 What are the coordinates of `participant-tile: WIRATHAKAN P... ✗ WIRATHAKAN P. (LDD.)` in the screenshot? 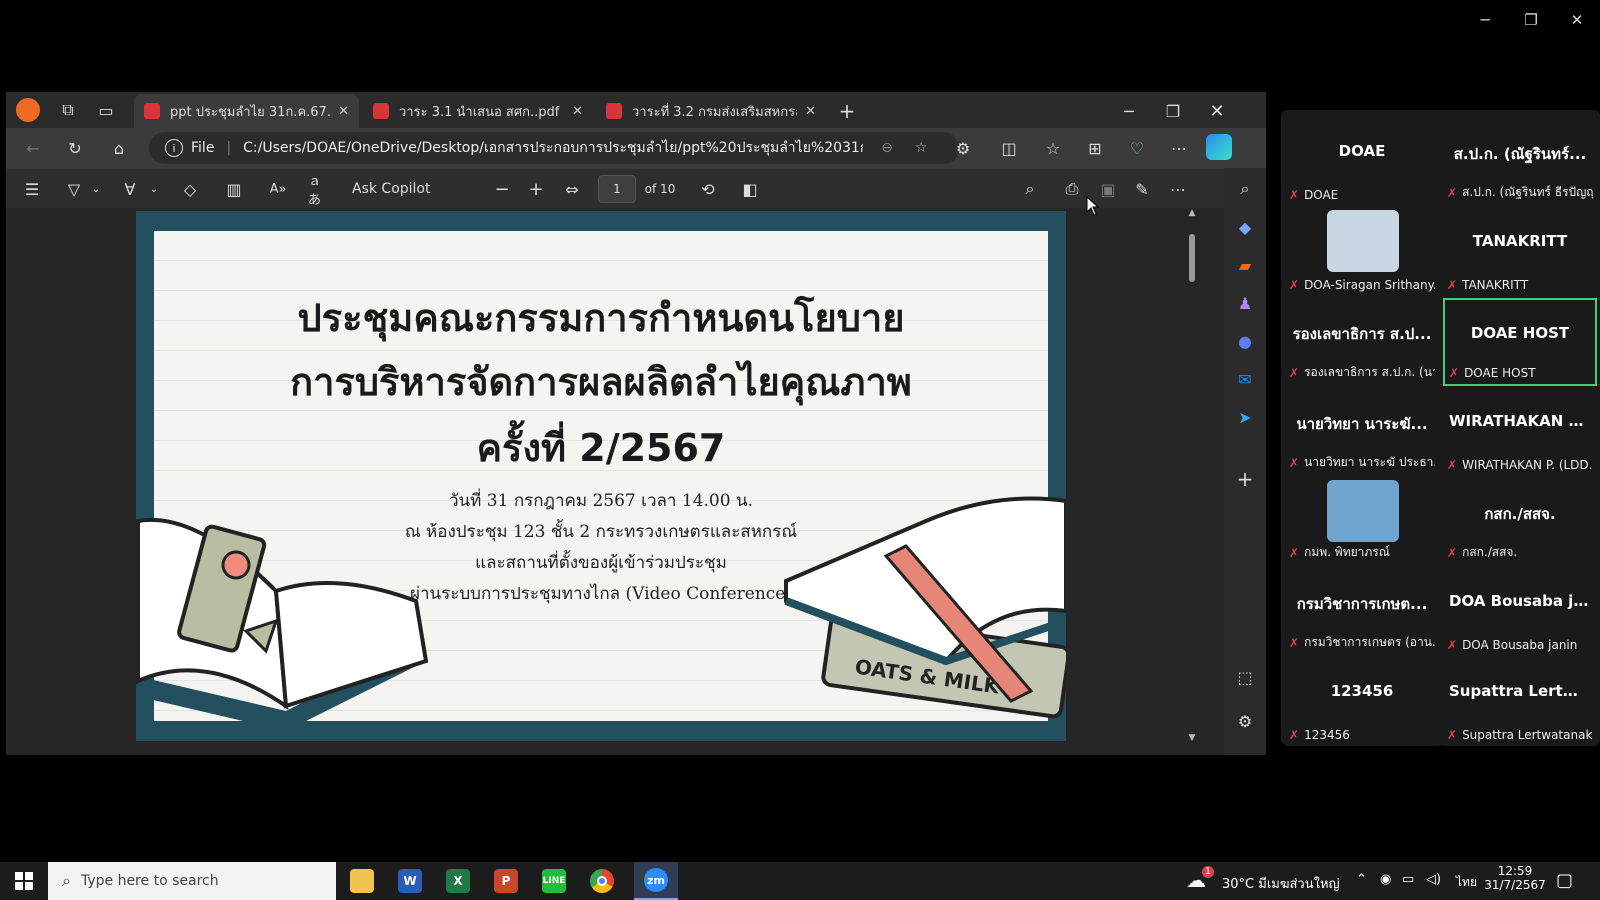 It's located at (1520, 432).